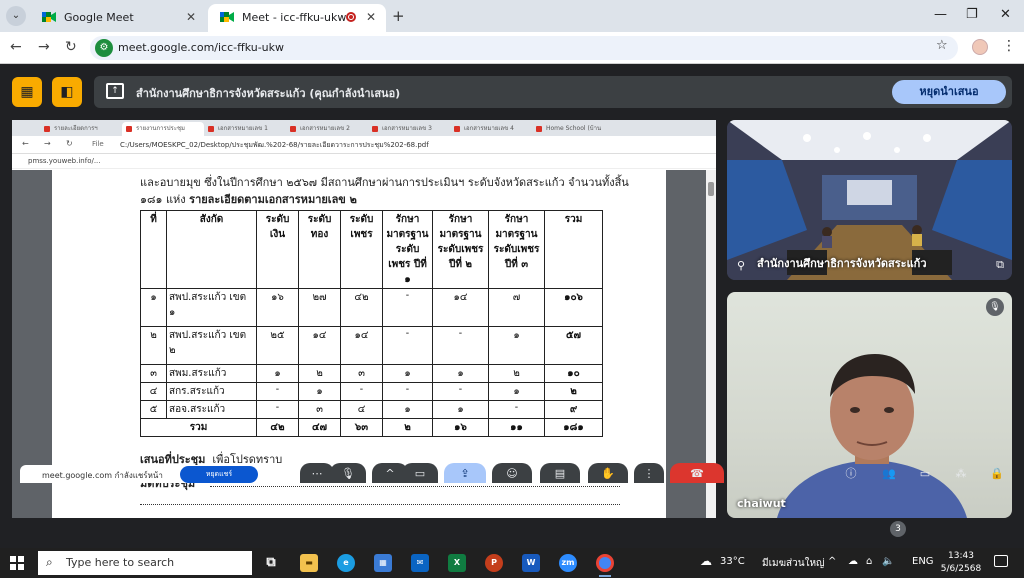 The image size is (1024, 578). I want to click on weather-temp: 33°C, so click(732, 561).